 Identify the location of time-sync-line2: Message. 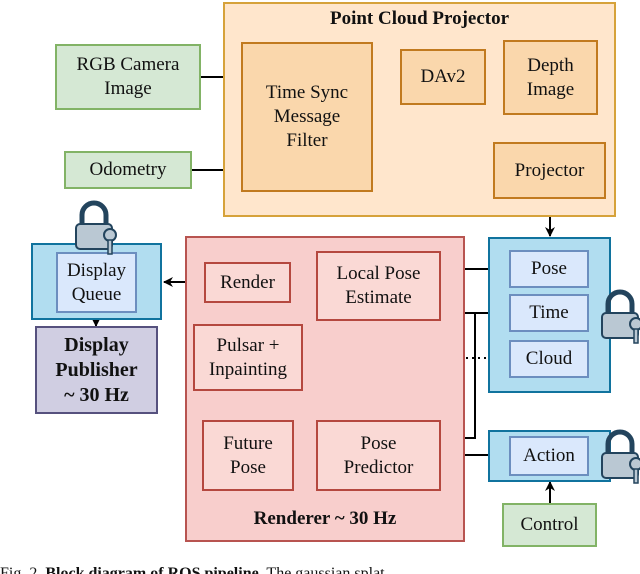
(307, 117).